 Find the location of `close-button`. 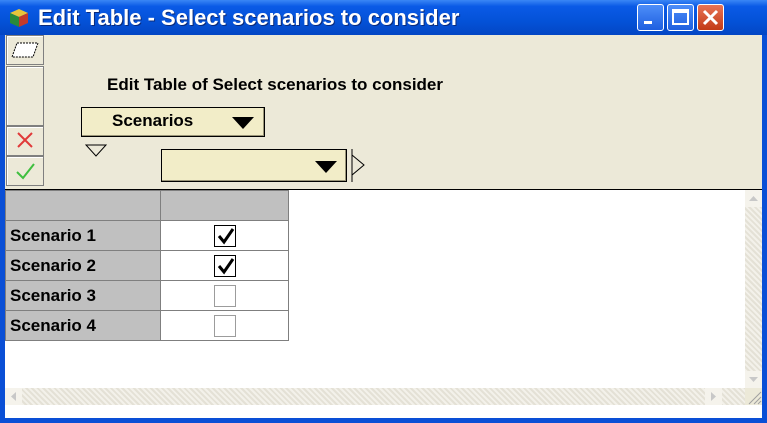

close-button is located at coordinates (710, 17).